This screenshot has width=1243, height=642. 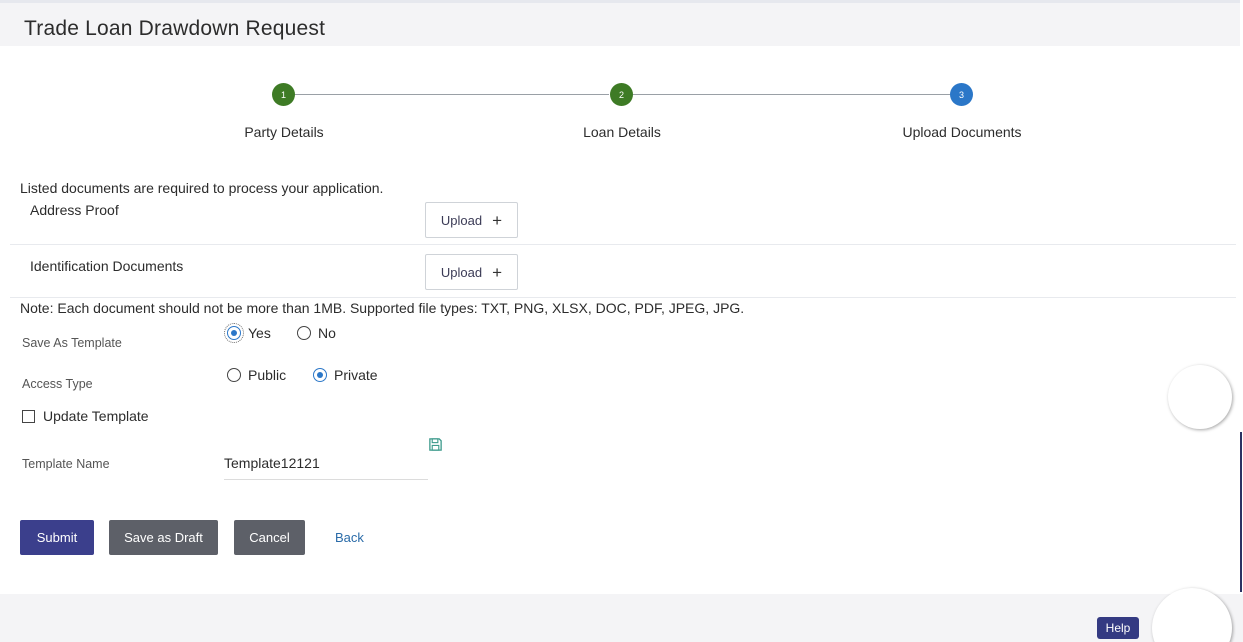 What do you see at coordinates (72, 343) in the screenshot?
I see `save-as-template-label: Save As Template` at bounding box center [72, 343].